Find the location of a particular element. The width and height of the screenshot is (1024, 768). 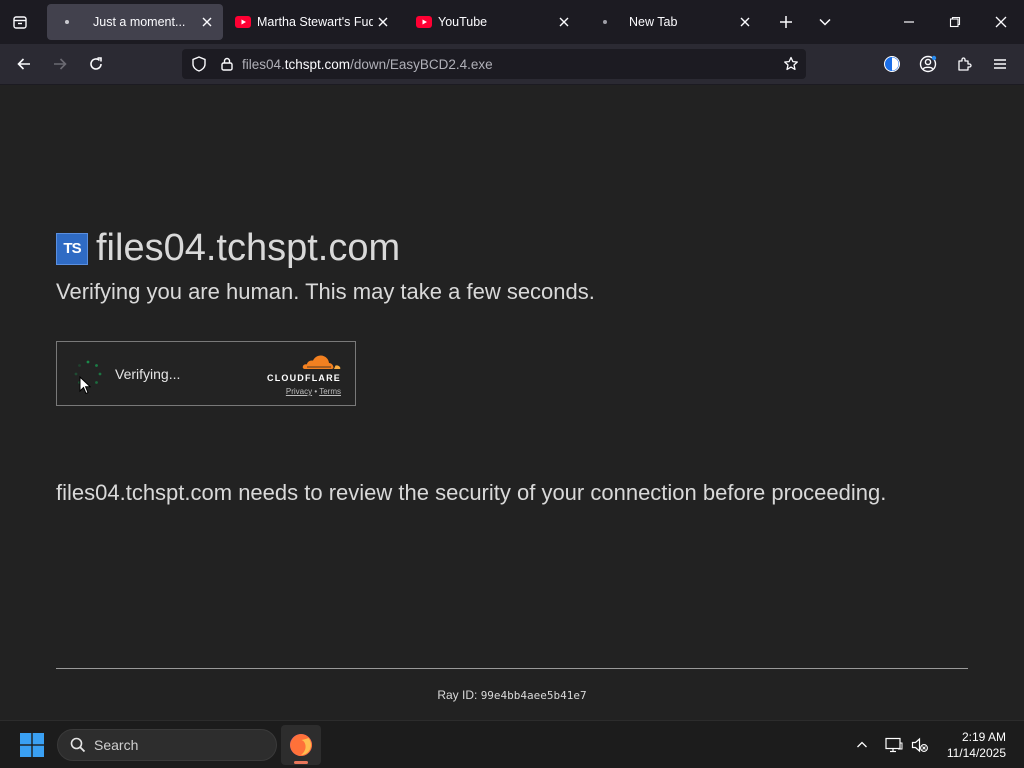

taskbar-firefox-button is located at coordinates (301, 745).